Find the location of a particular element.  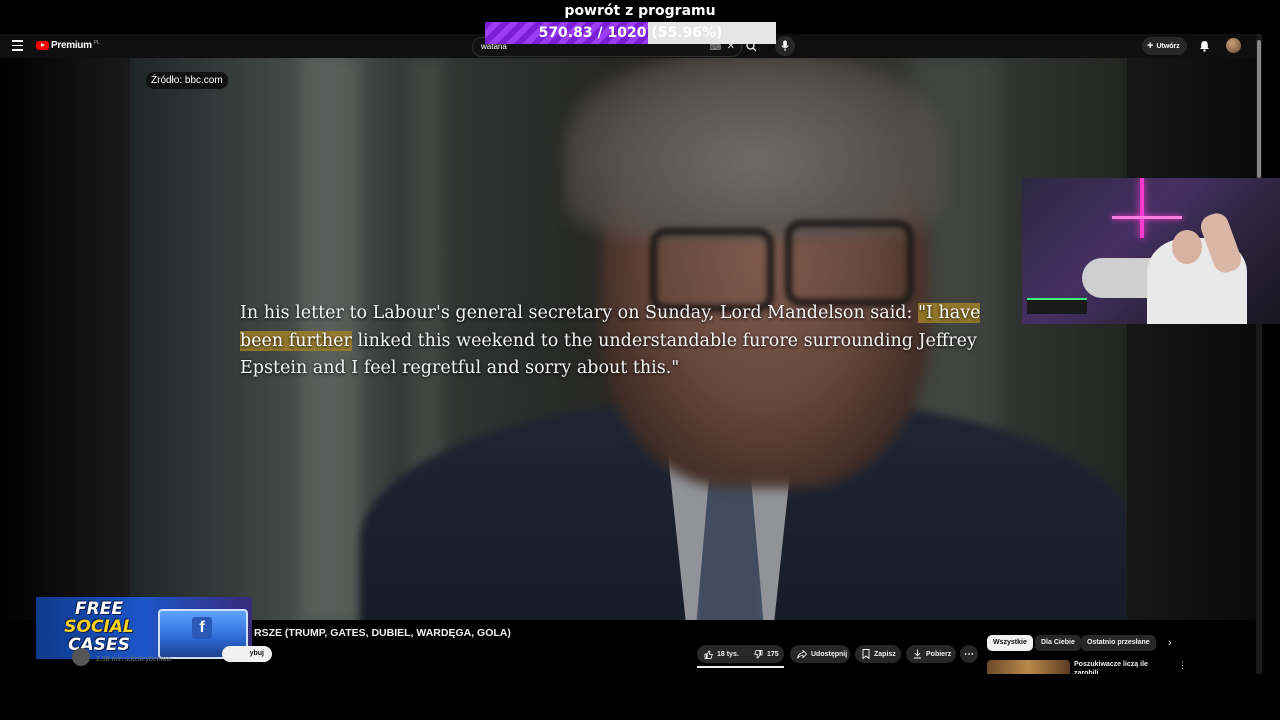

thumbs-up-icon is located at coordinates (708, 654).